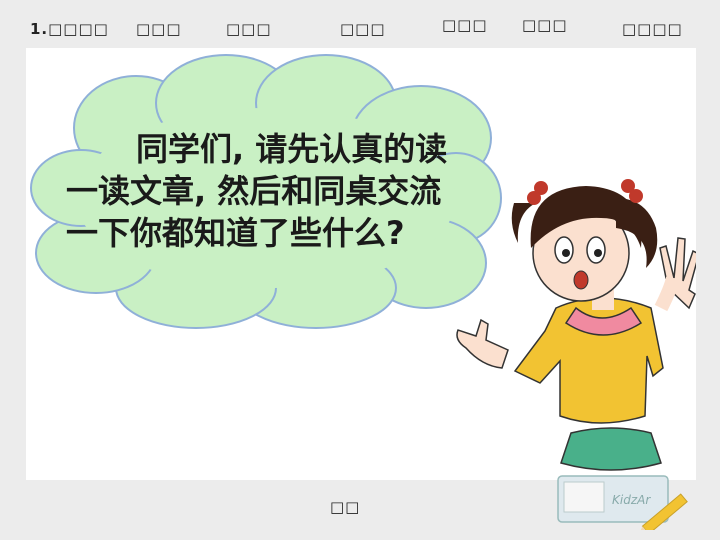  I want to click on speech-text: 同学们, 请先认真的读 一读文章, 然后和同桌交流 一下你都知道了些什么?, so click(266, 191).